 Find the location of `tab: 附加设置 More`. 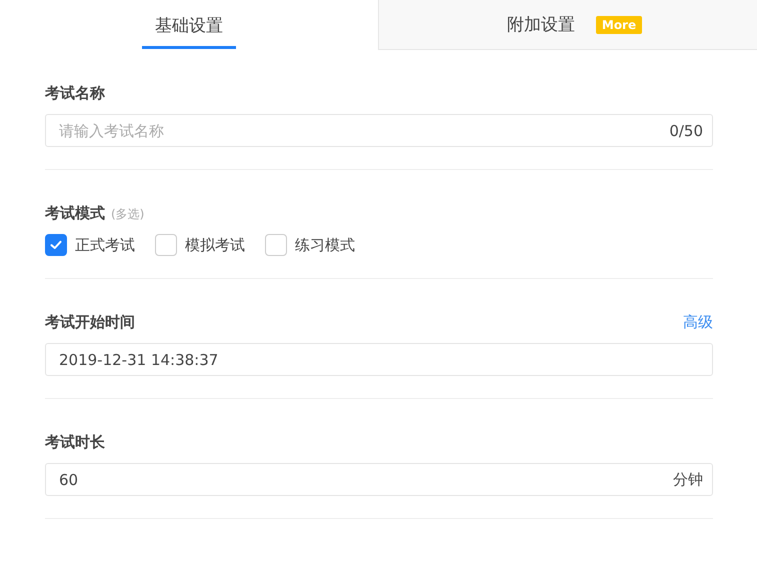

tab: 附加设置 More is located at coordinates (567, 25).